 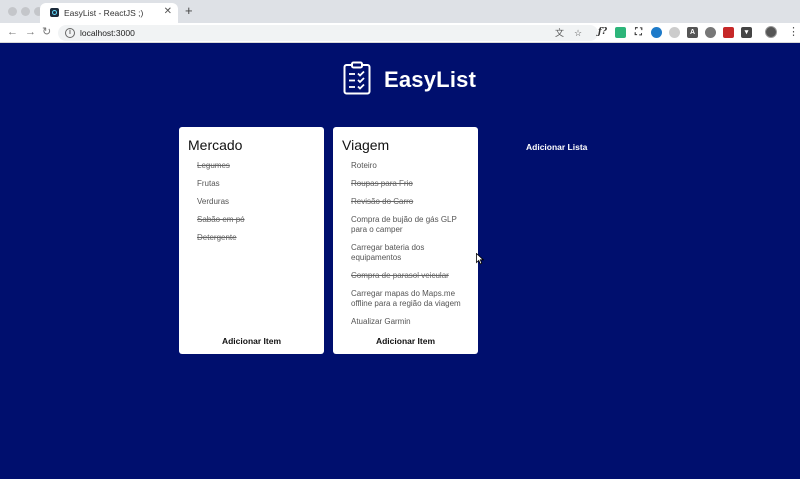 I want to click on list-item: Compra de parasol veicular, so click(x=412, y=276).